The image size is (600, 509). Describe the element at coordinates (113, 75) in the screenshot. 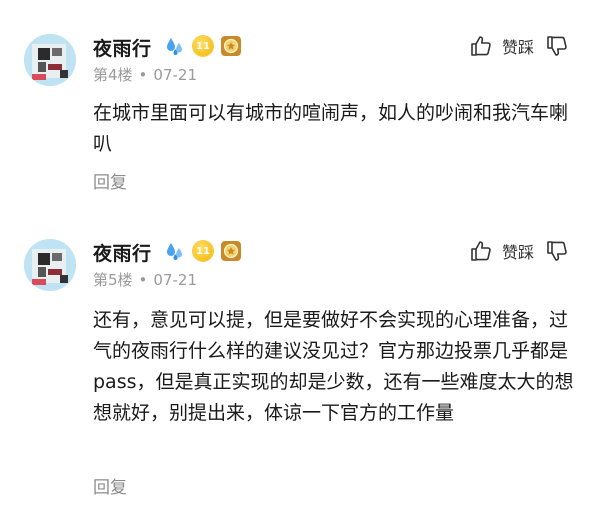

I see `floor-number: 第4楼` at that location.